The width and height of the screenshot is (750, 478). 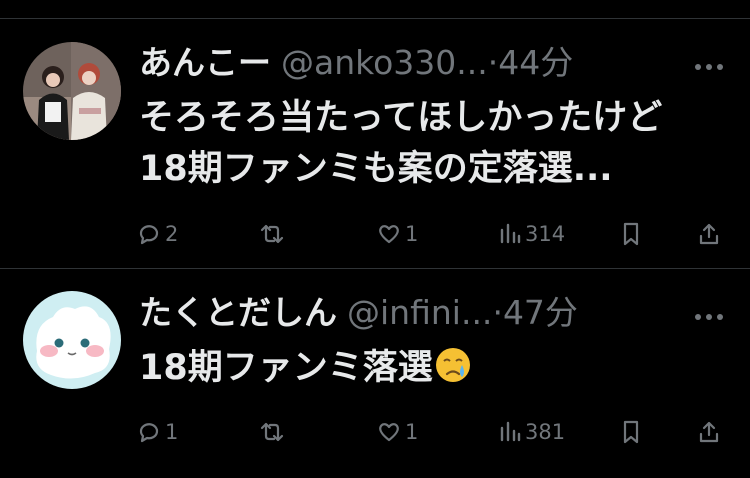 I want to click on tweet-text-span: 18期ファンミ落選, so click(x=286, y=368).